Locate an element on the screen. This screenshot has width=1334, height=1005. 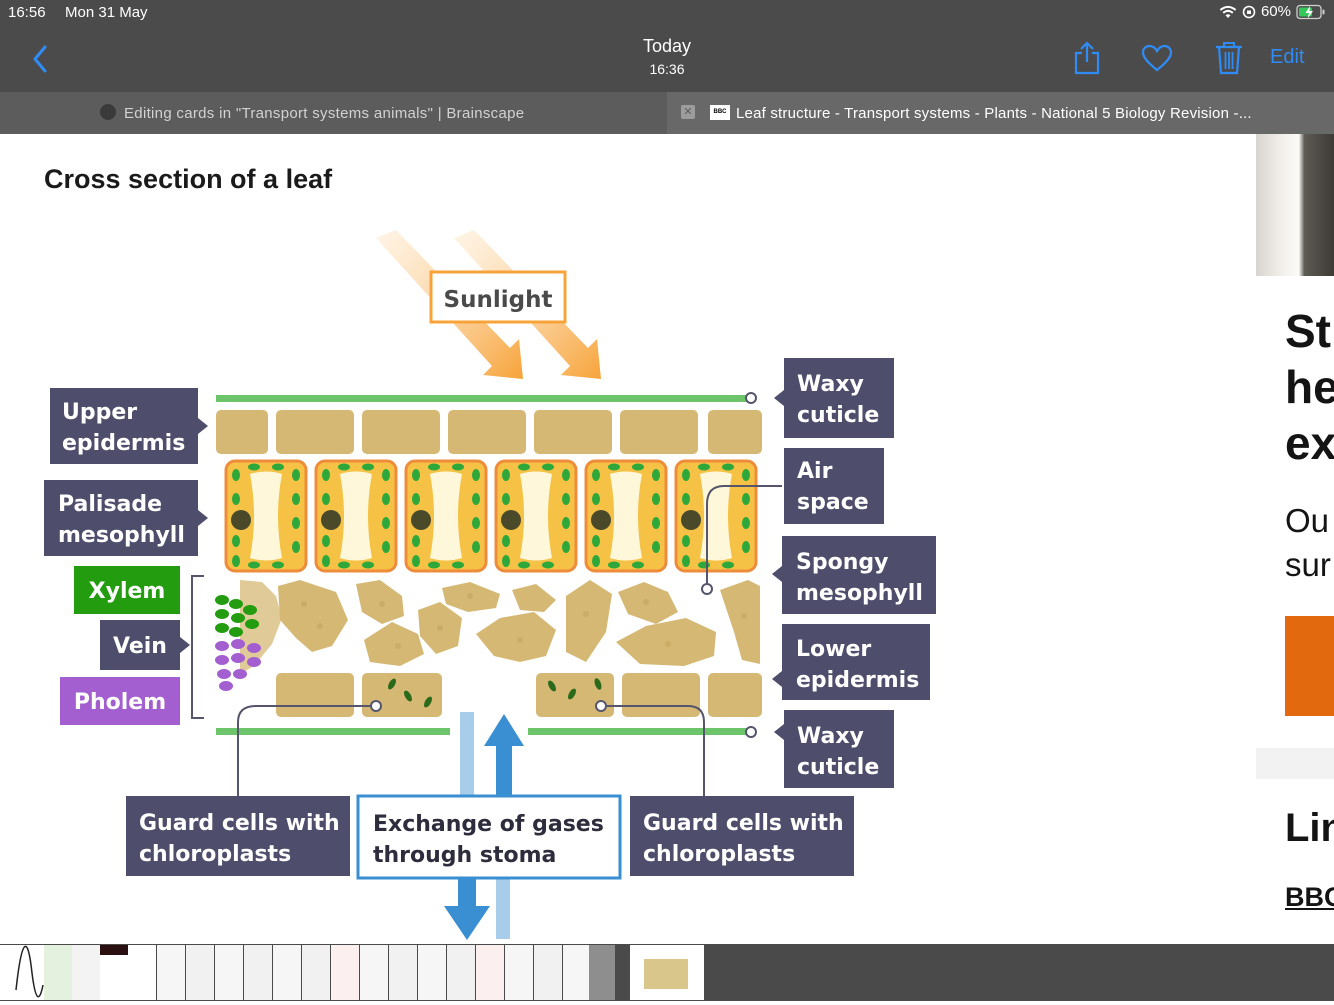
label-air-space: Air space is located at coordinates (834, 486).